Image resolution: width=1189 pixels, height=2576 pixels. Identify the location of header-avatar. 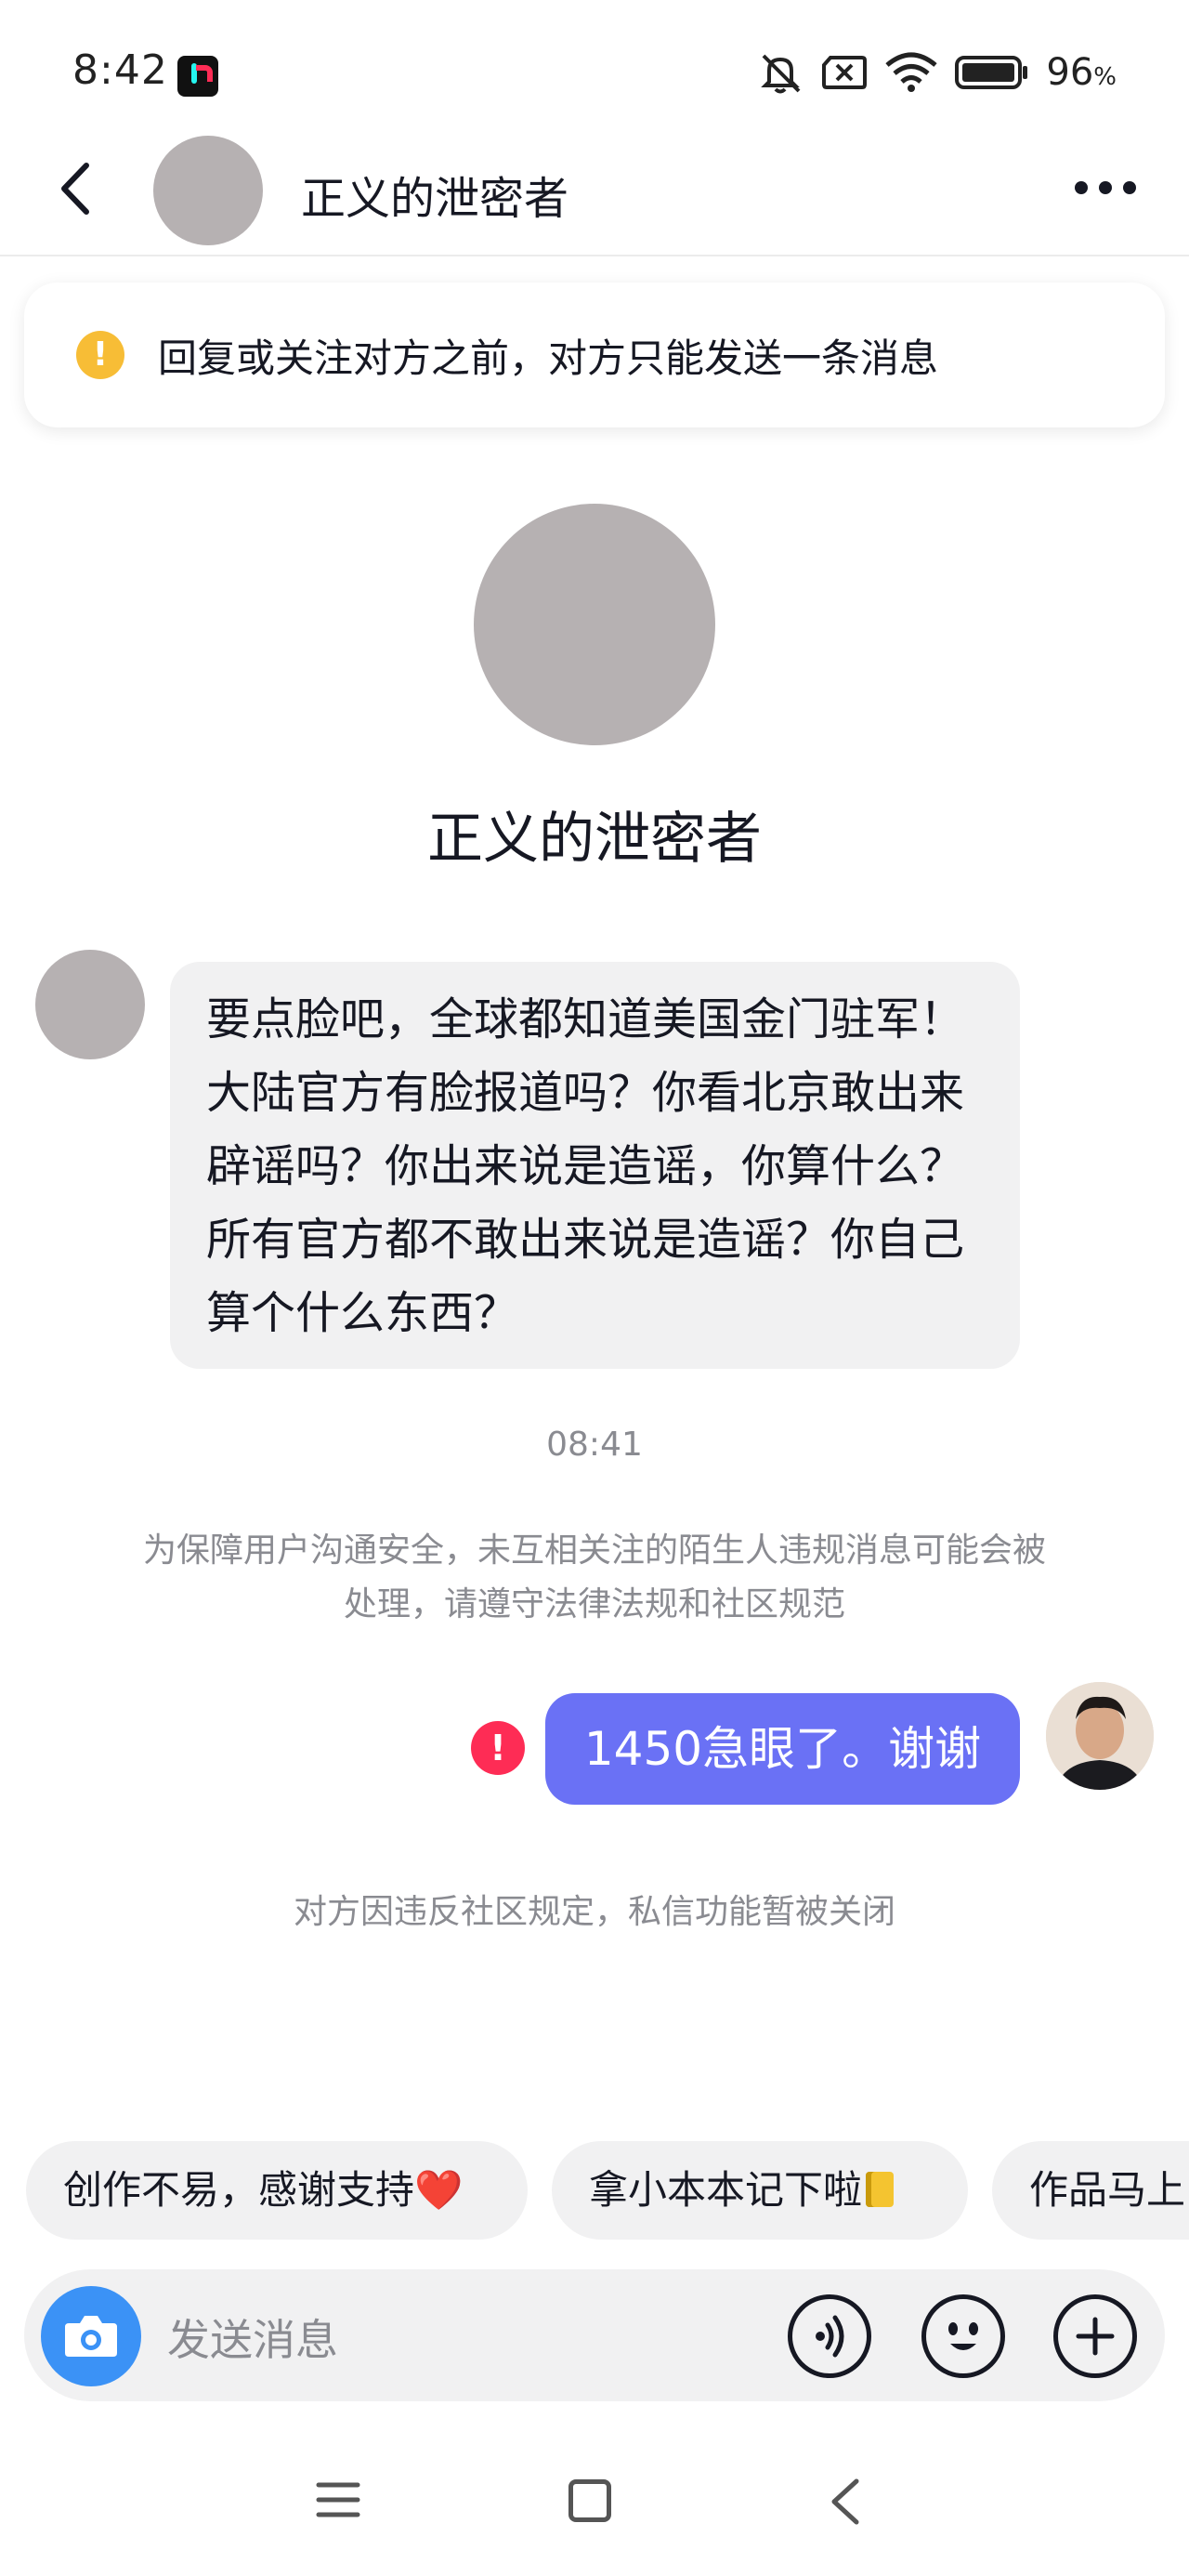
(208, 190).